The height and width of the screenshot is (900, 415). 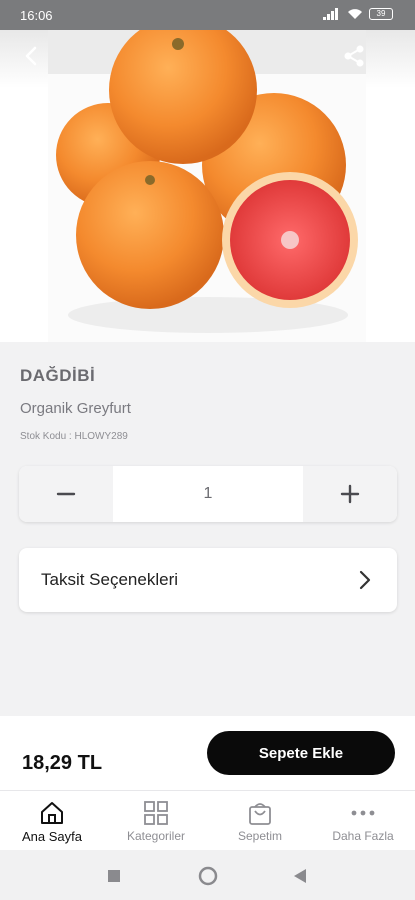 I want to click on status-time: 16:06, so click(x=36, y=15).